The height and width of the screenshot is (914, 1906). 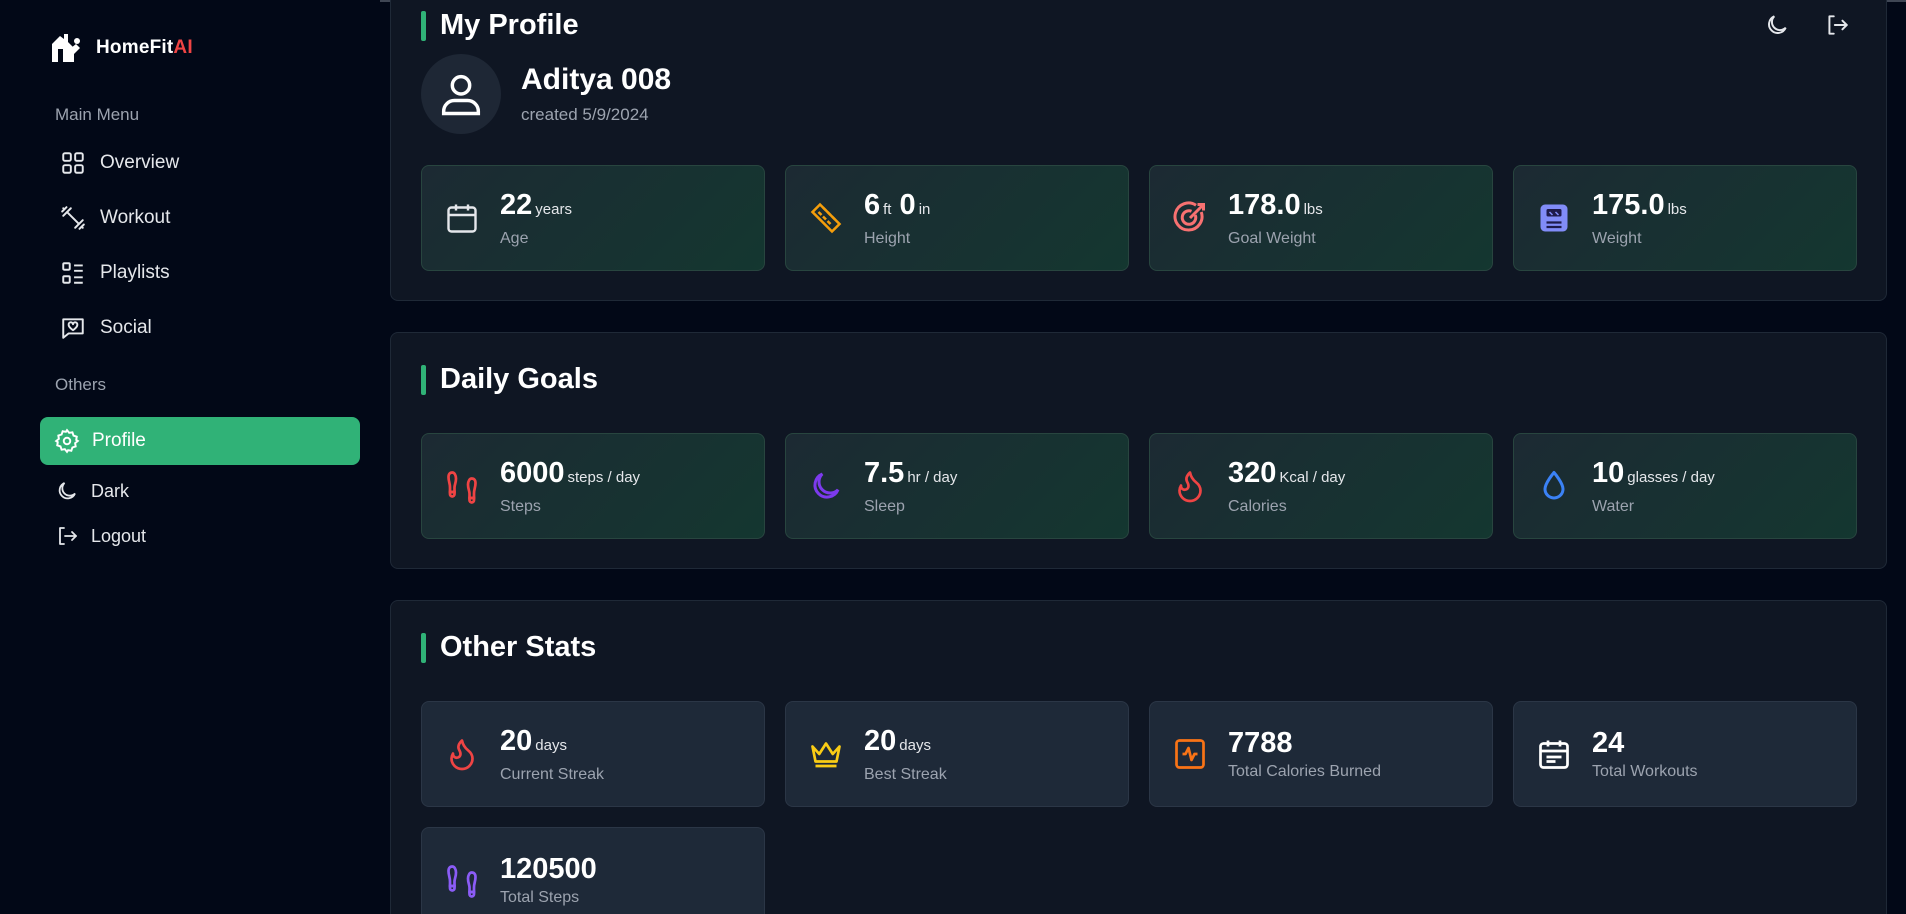 I want to click on goal-card-water: 10 glasses / day Water, so click(x=1685, y=486).